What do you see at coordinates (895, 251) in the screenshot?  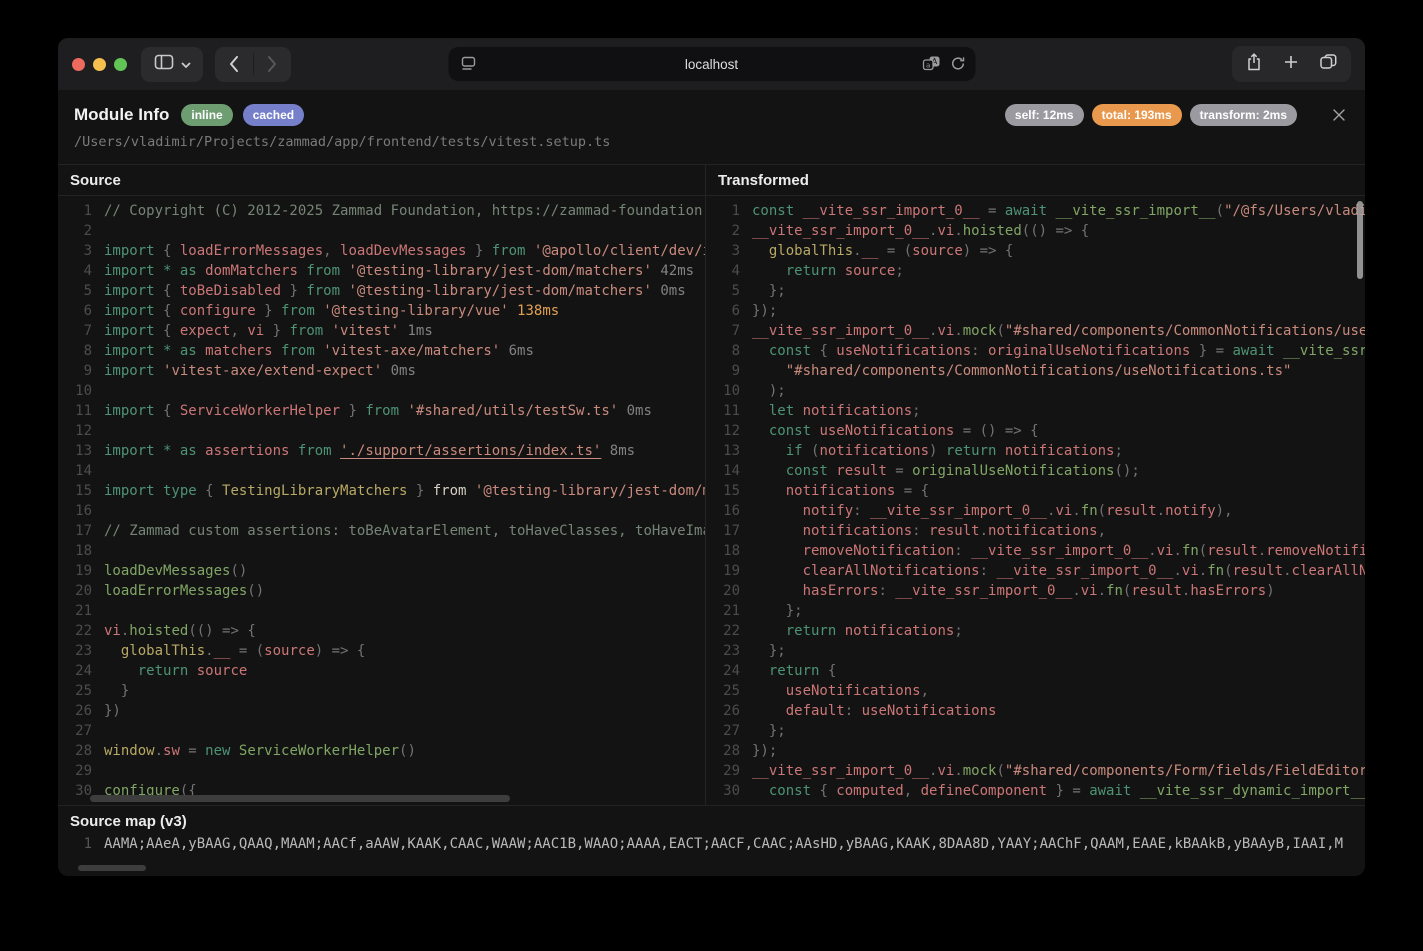 I see `code-token: = (` at bounding box center [895, 251].